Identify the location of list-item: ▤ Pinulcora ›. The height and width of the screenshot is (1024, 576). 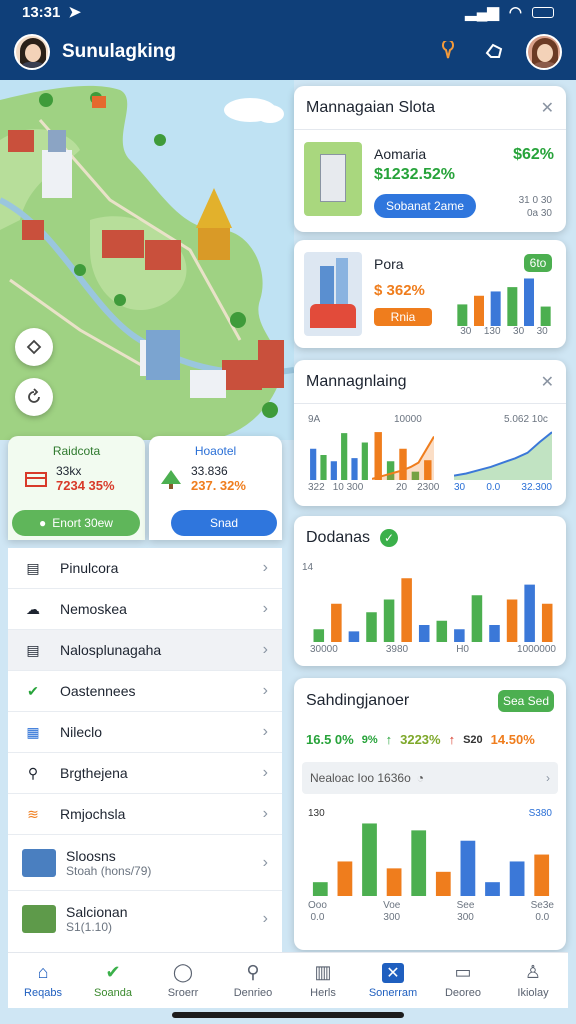
(145, 568).